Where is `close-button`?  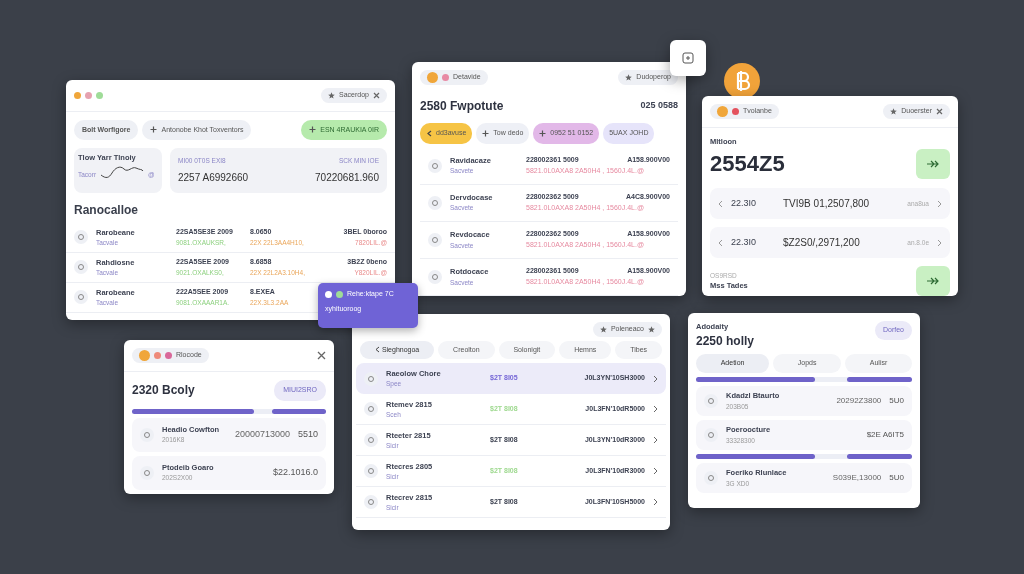 close-button is located at coordinates (321, 355).